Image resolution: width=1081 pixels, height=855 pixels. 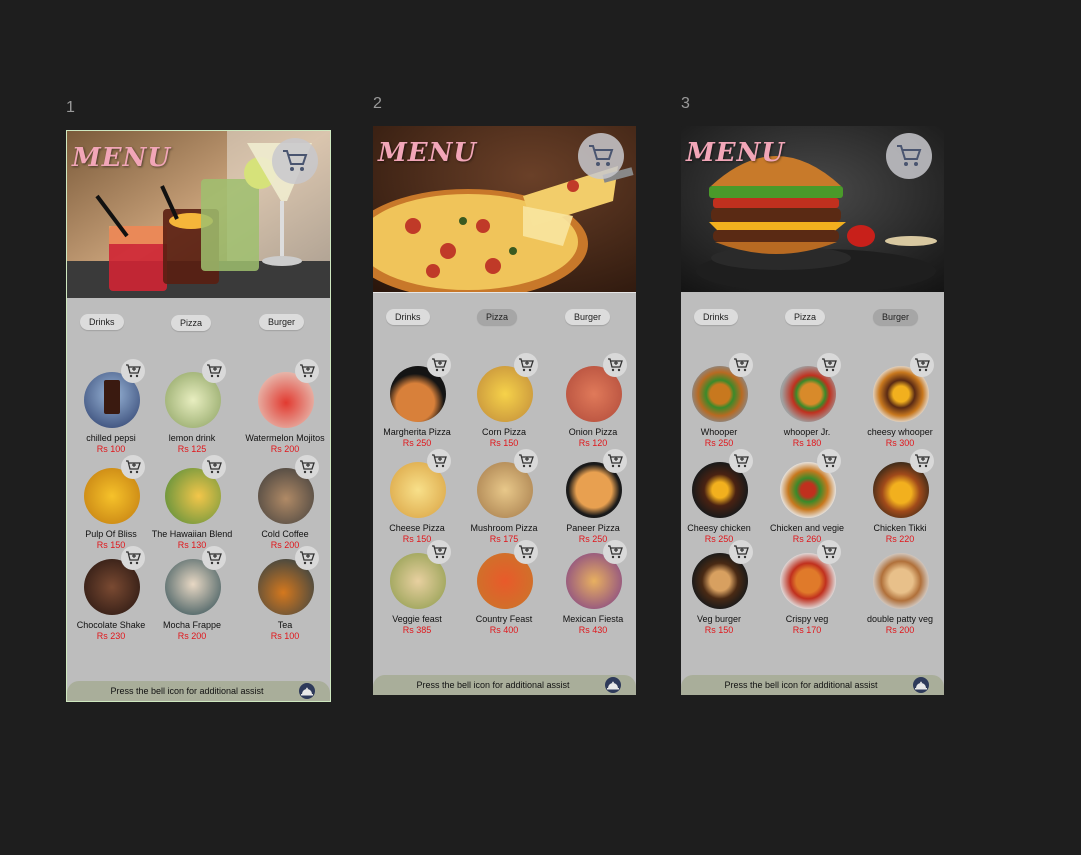 What do you see at coordinates (504, 209) in the screenshot?
I see `hero-image-pizza: MENU` at bounding box center [504, 209].